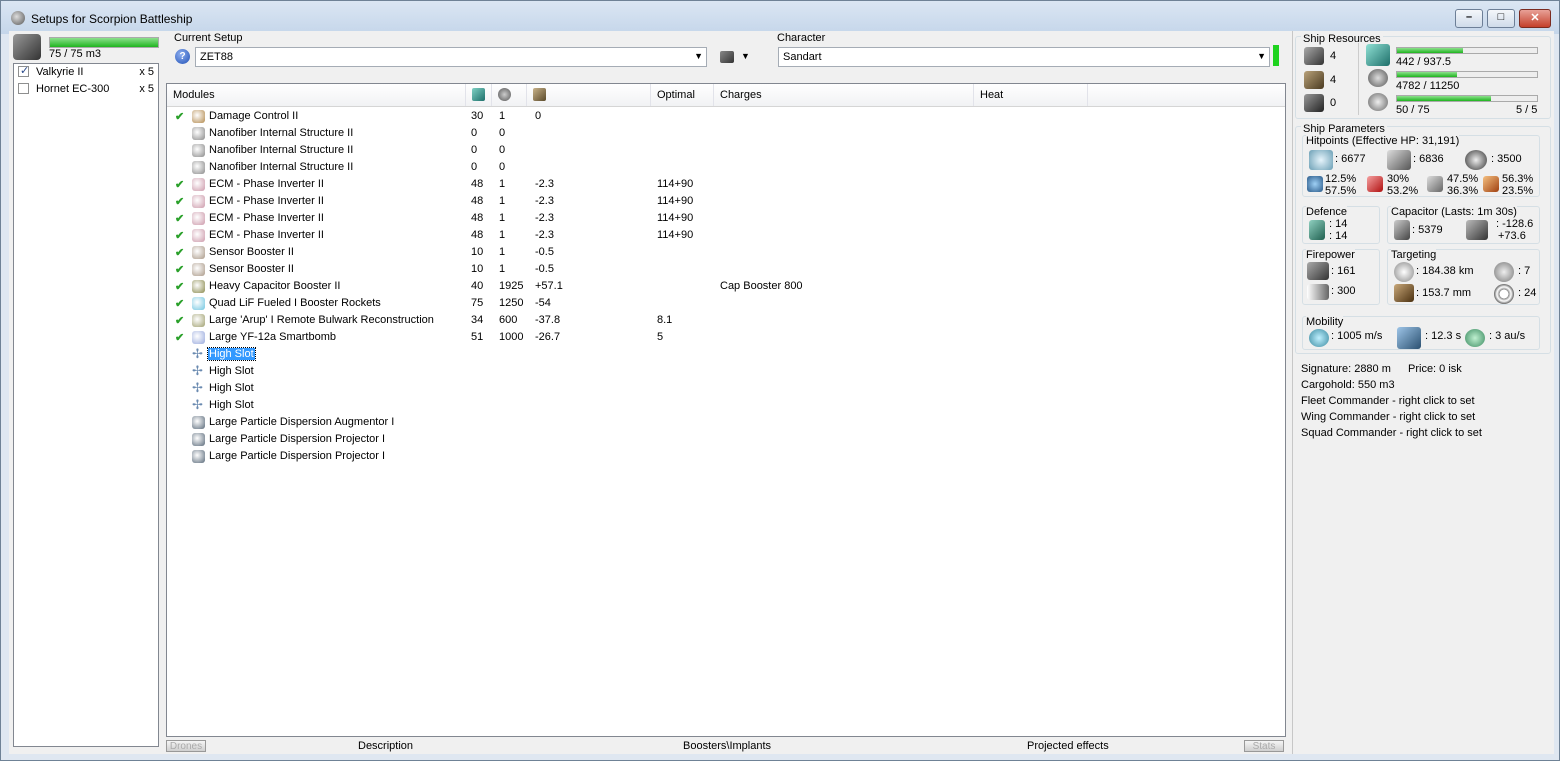  I want to click on signature-radius: Signature: 2880 m, so click(1346, 369).